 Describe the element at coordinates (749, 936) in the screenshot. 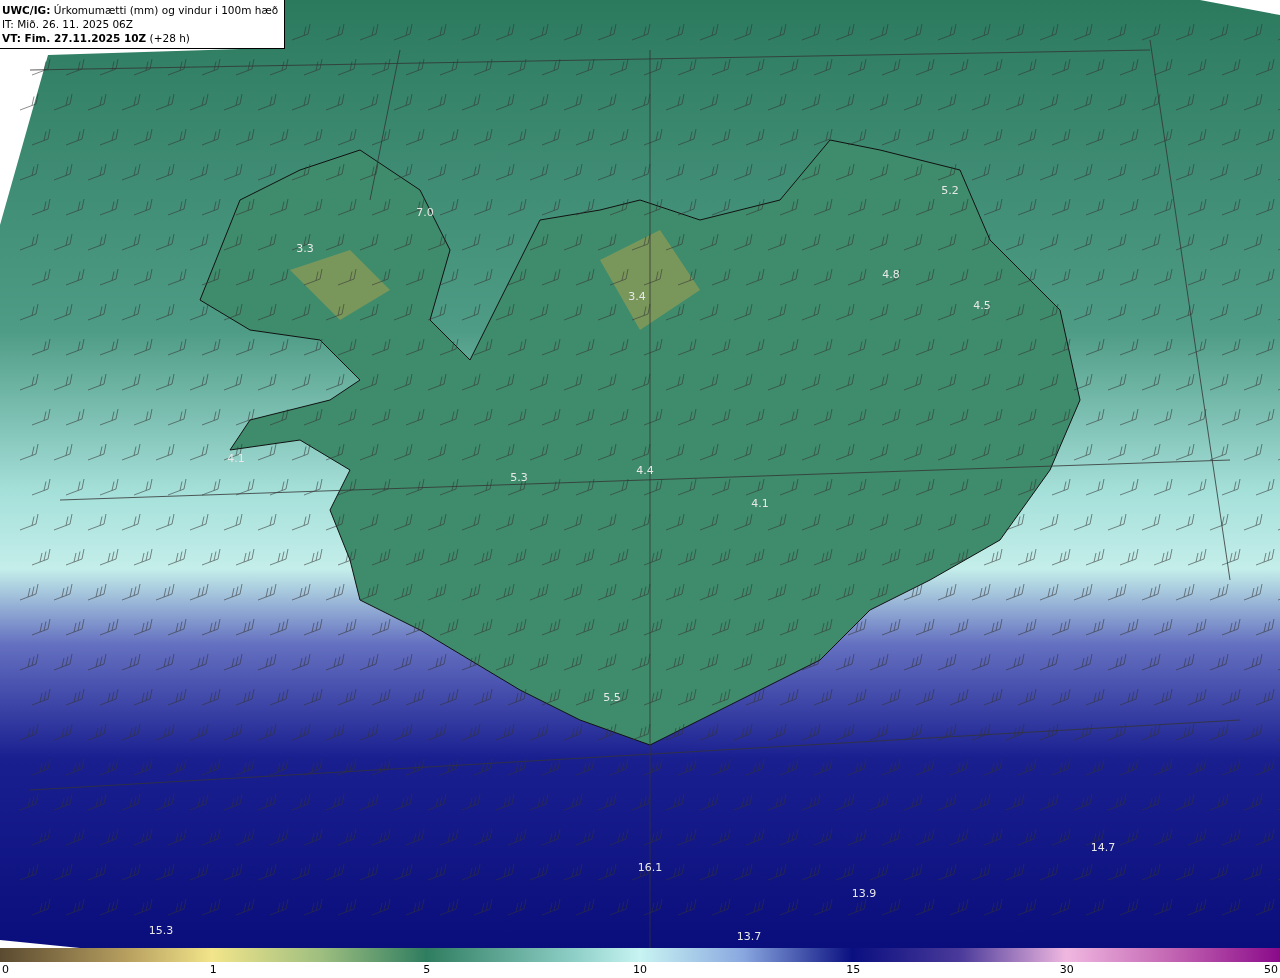

I see `map-value: 13.7` at that location.